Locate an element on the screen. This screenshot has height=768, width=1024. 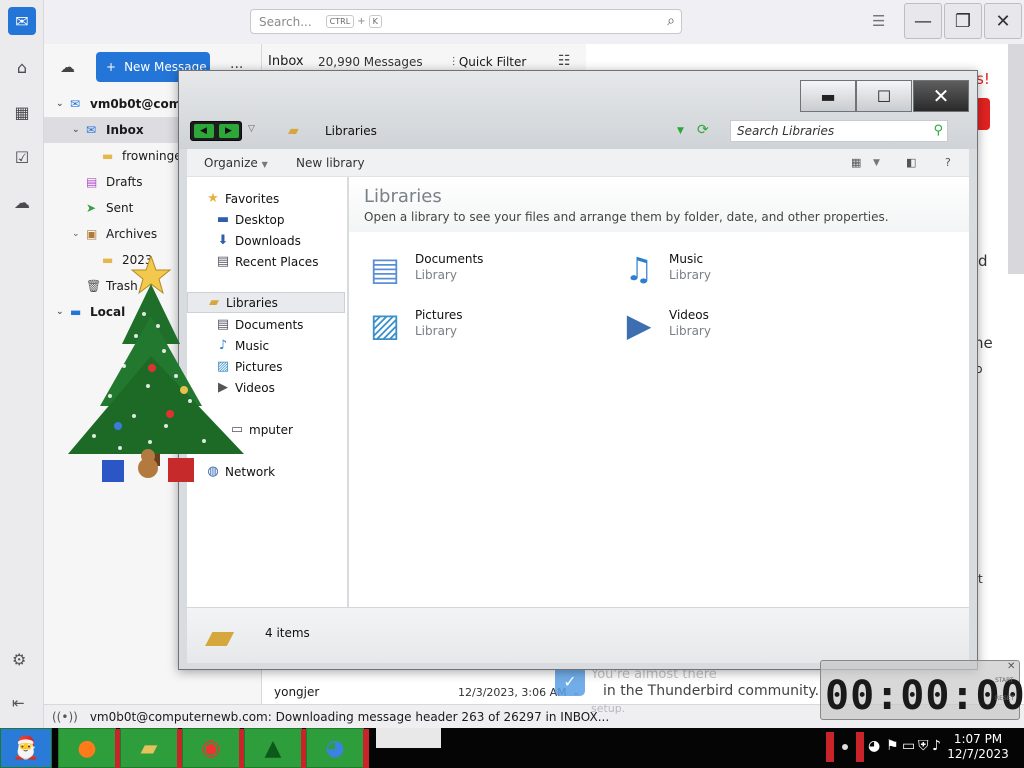
search-icon: ⚲ is located at coordinates (938, 130).